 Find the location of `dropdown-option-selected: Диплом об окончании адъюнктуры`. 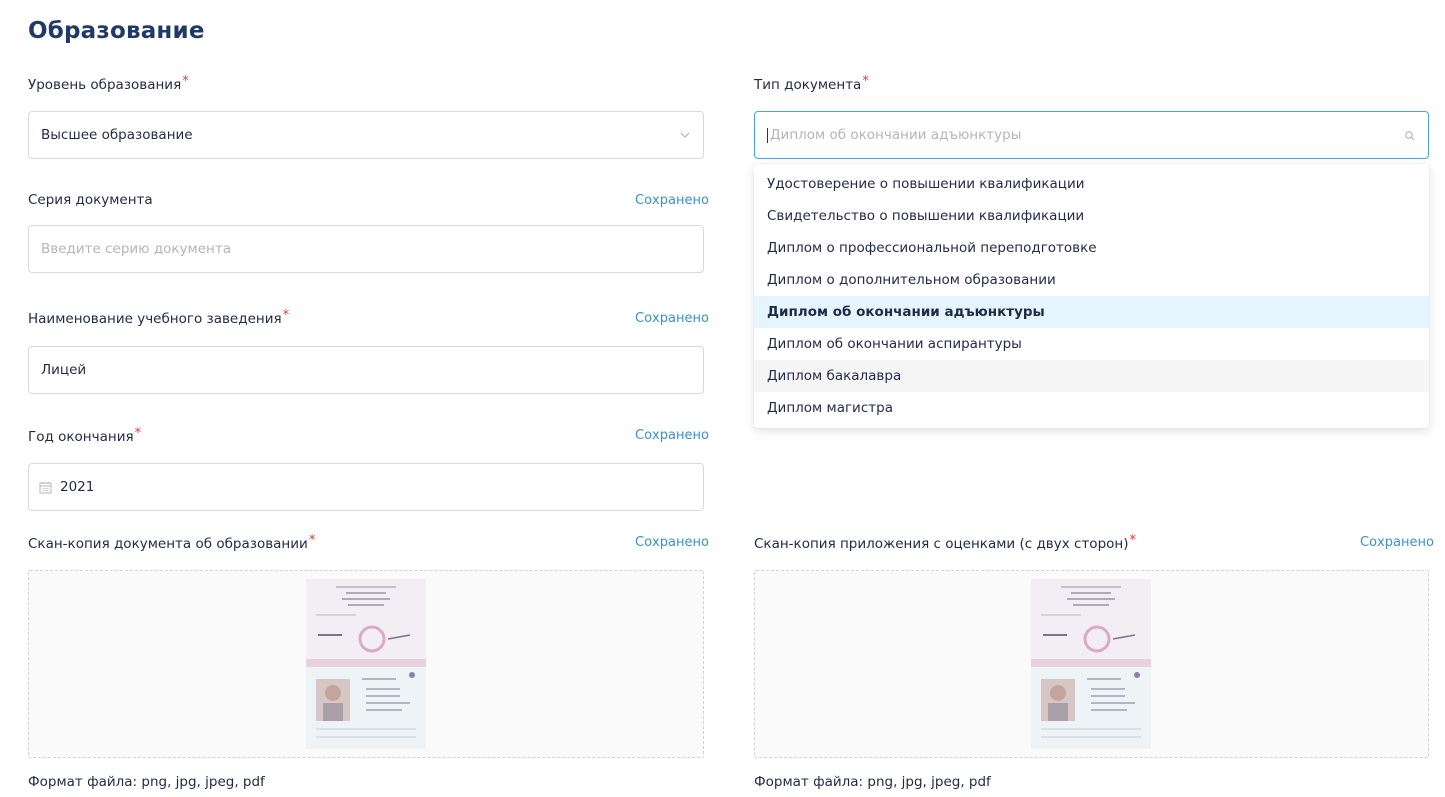

dropdown-option-selected: Диплом об окончании адъюнктуры is located at coordinates (1091, 312).